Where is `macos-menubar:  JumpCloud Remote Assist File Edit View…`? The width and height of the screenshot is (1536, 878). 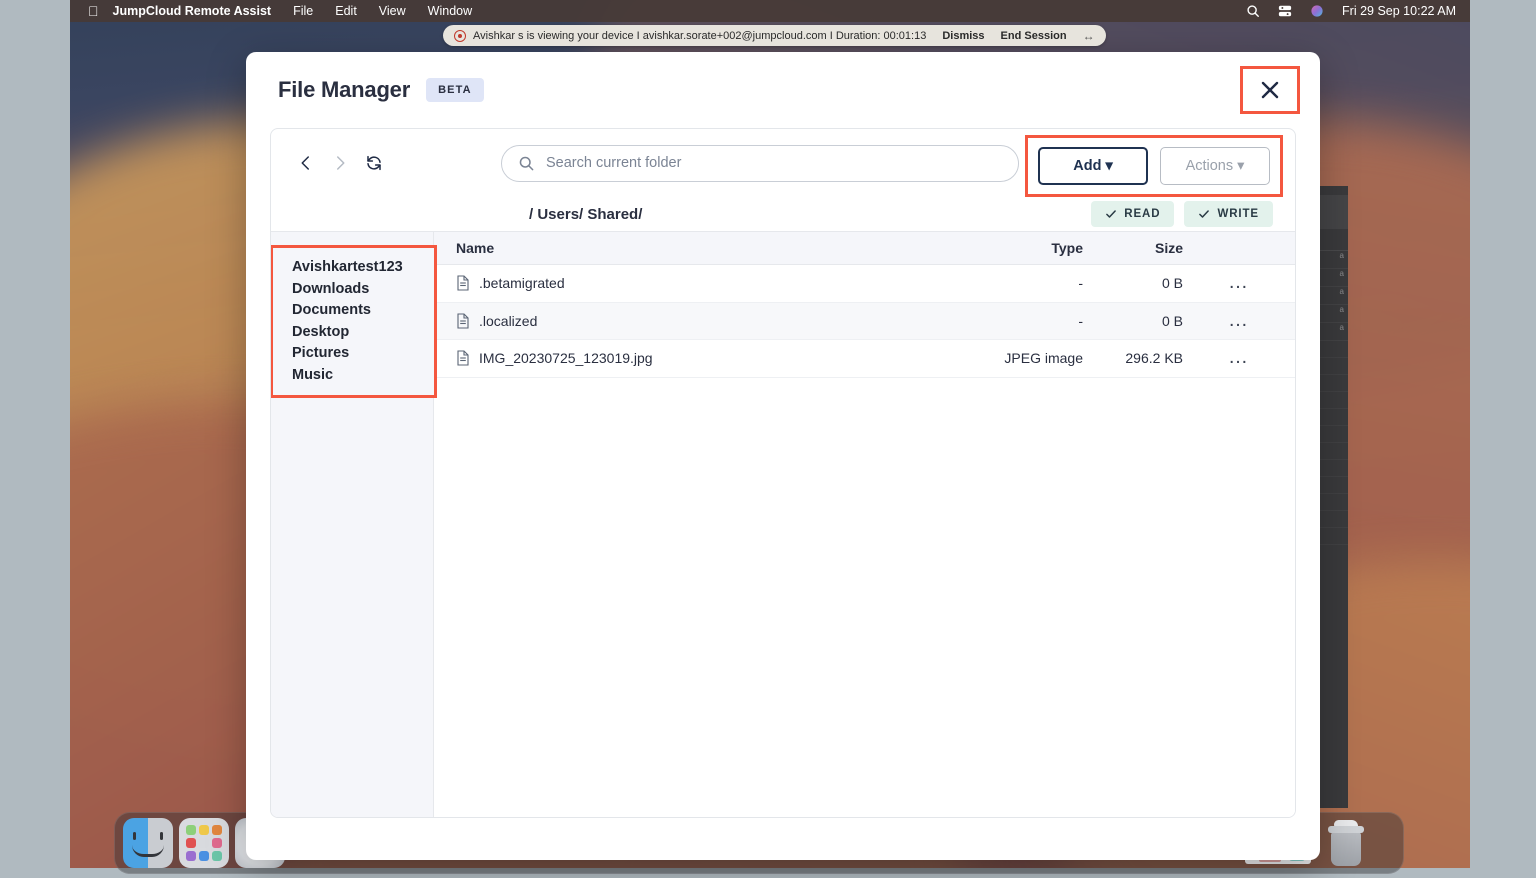 macos-menubar:  JumpCloud Remote Assist File Edit View… is located at coordinates (770, 11).